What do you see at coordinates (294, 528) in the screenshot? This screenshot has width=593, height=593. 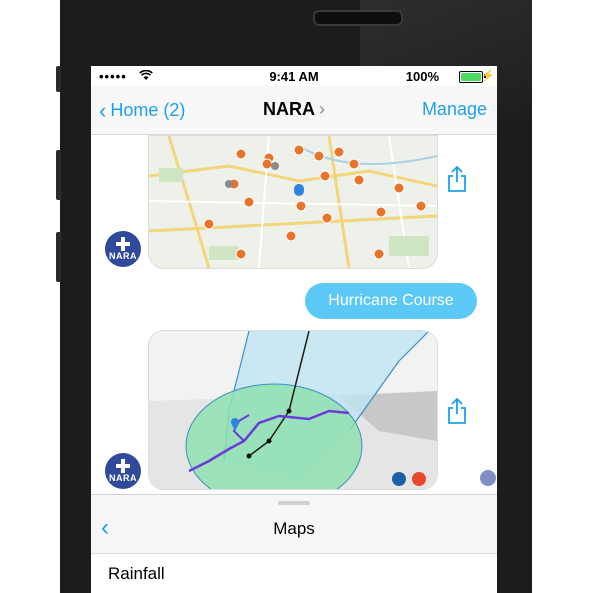 I see `drawer-title: Maps` at bounding box center [294, 528].